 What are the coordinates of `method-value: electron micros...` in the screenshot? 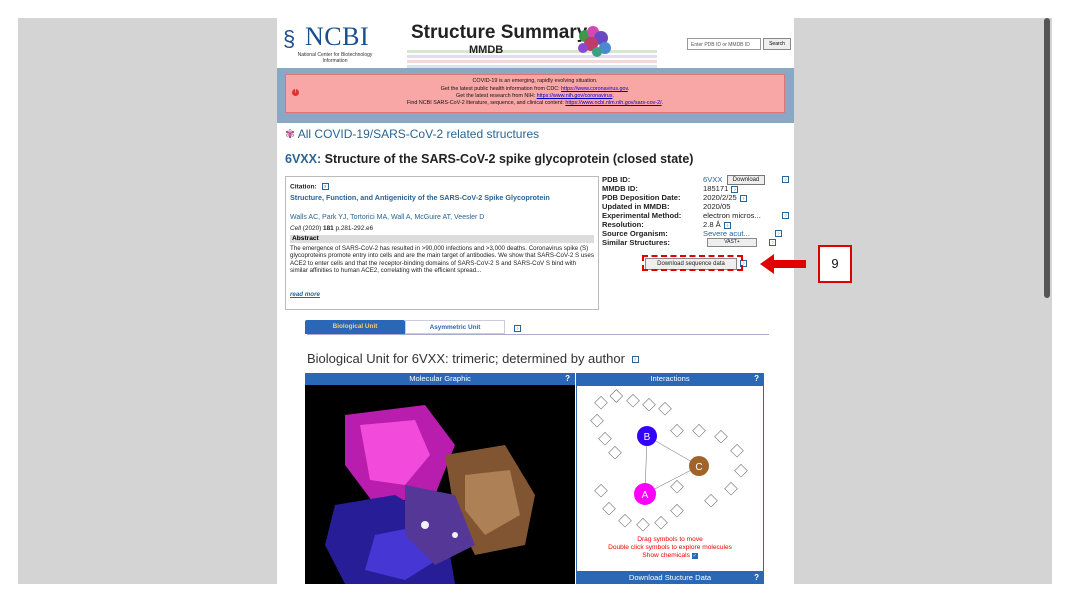 It's located at (732, 215).